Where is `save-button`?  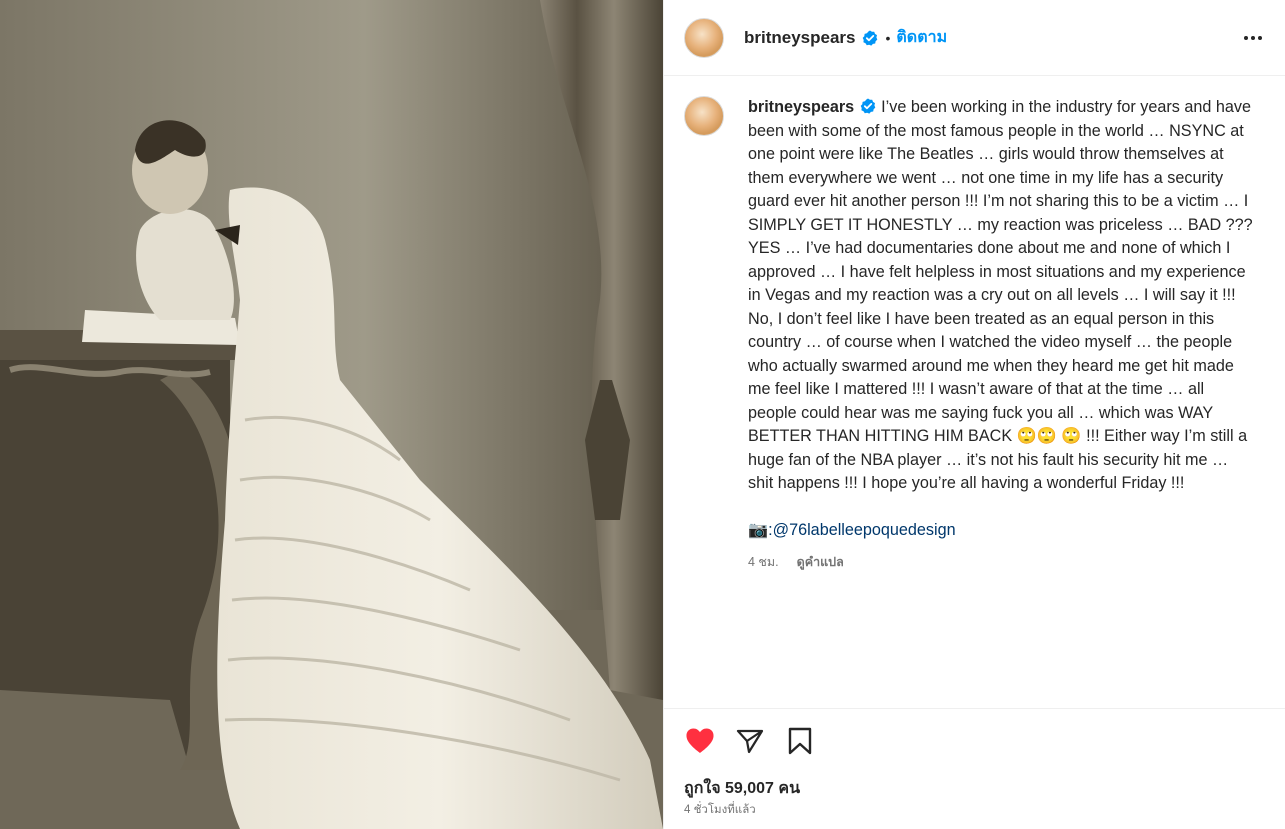 save-button is located at coordinates (800, 741).